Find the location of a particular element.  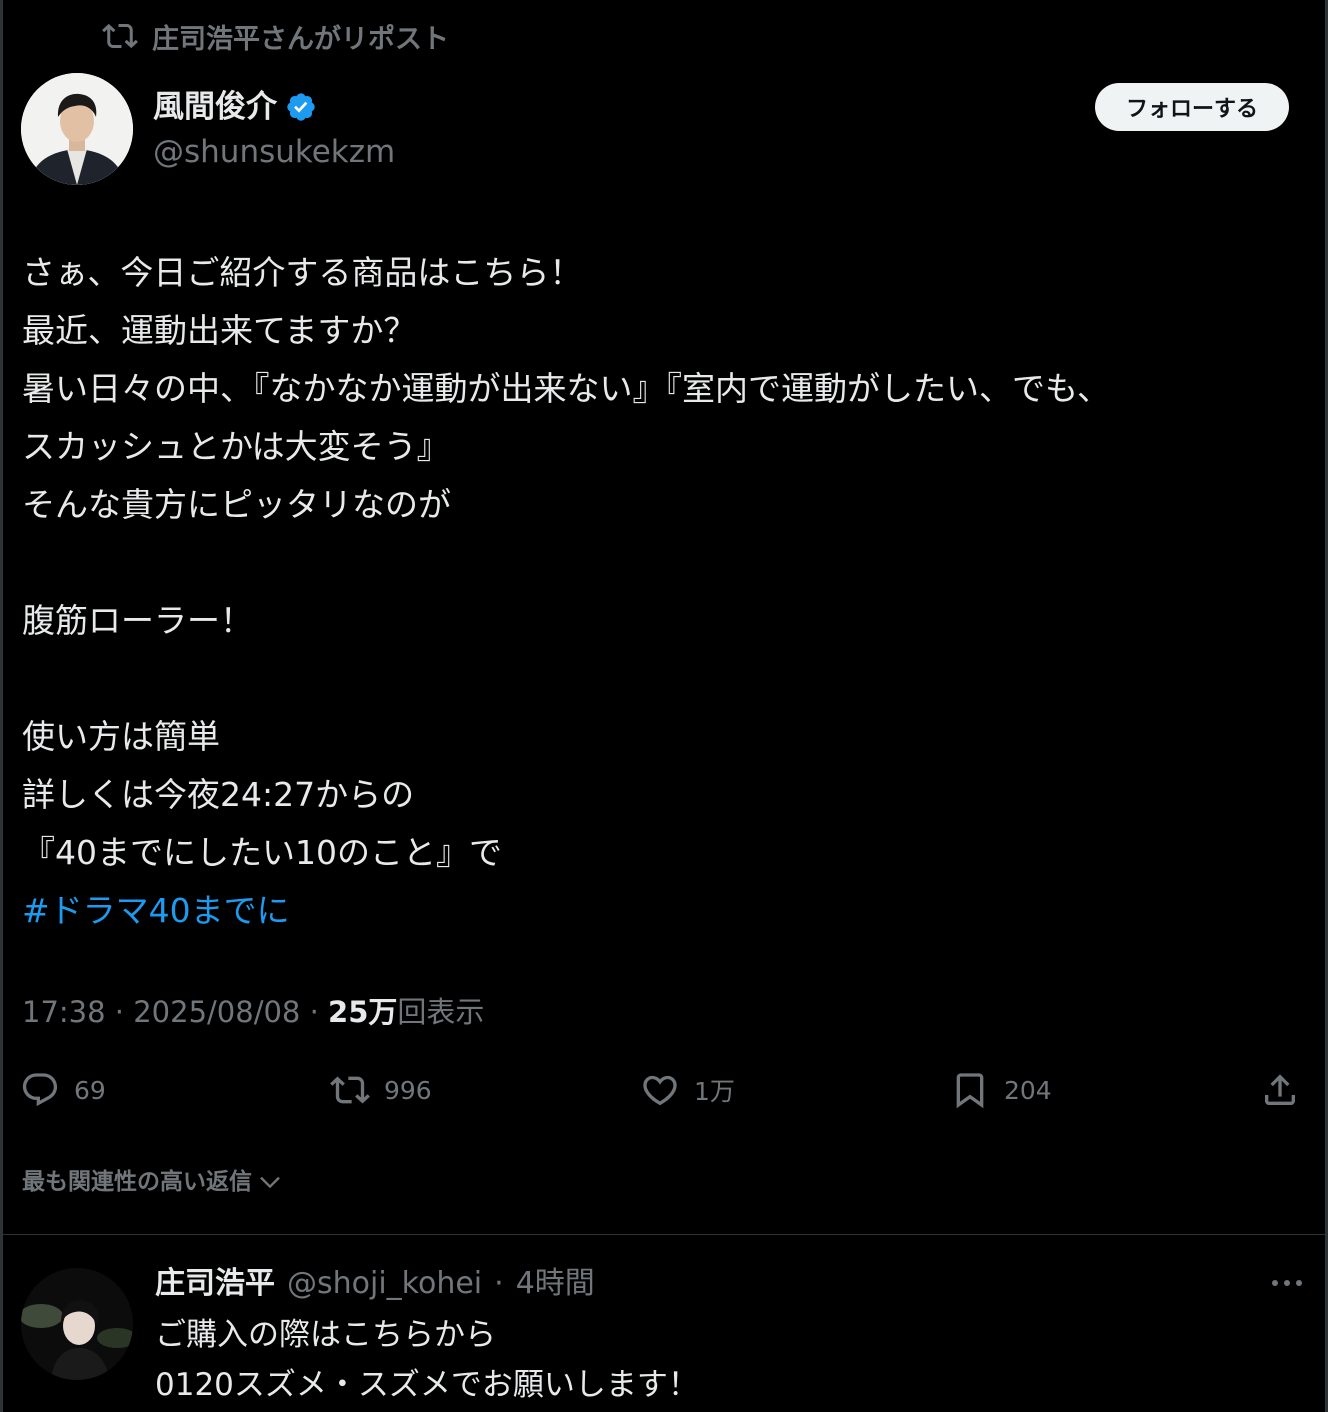

author-avatar is located at coordinates (77, 129).